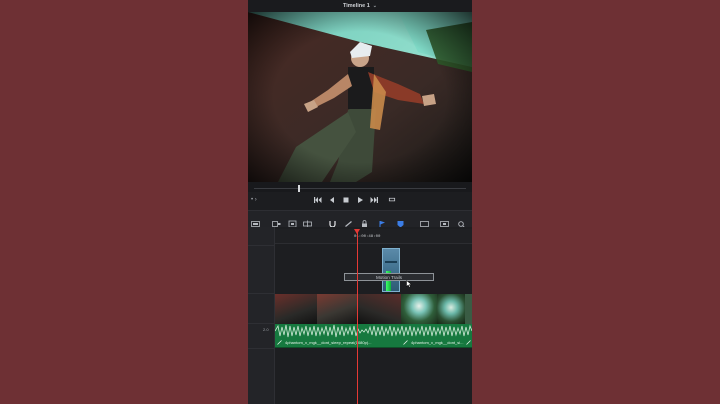 The image size is (720, 404). I want to click on flag-icon, so click(382, 221).